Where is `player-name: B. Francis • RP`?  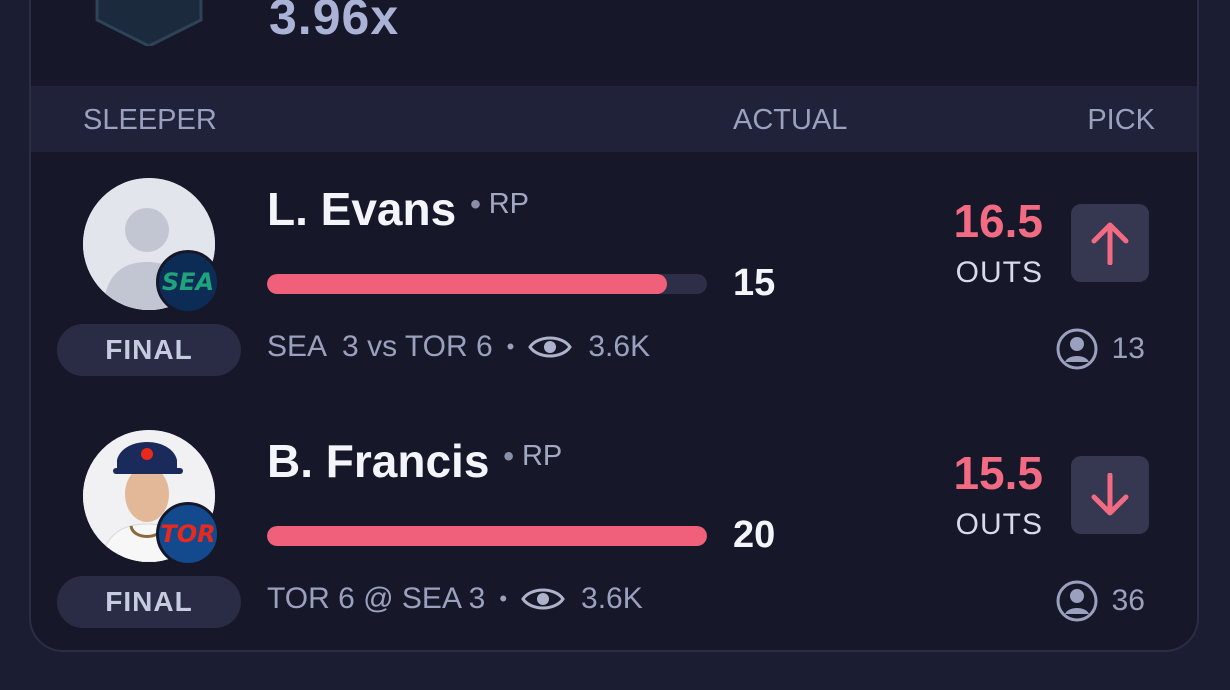 player-name: B. Francis • RP is located at coordinates (414, 461).